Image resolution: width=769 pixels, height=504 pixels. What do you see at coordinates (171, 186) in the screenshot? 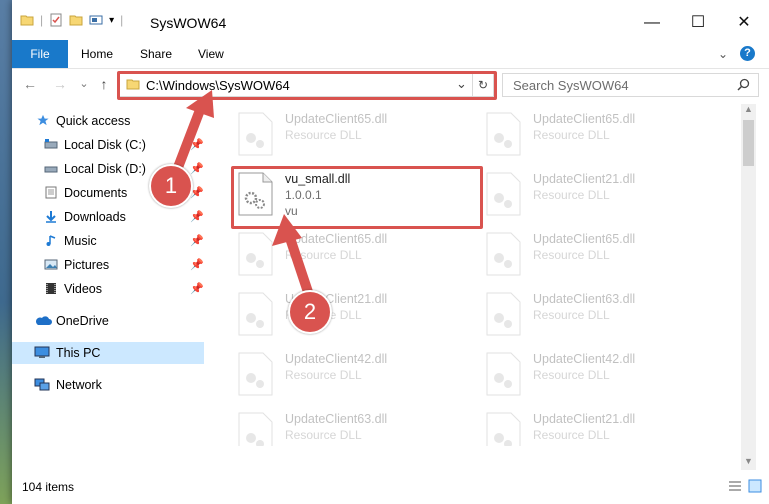
I see `step-1-badge: 1` at bounding box center [171, 186].